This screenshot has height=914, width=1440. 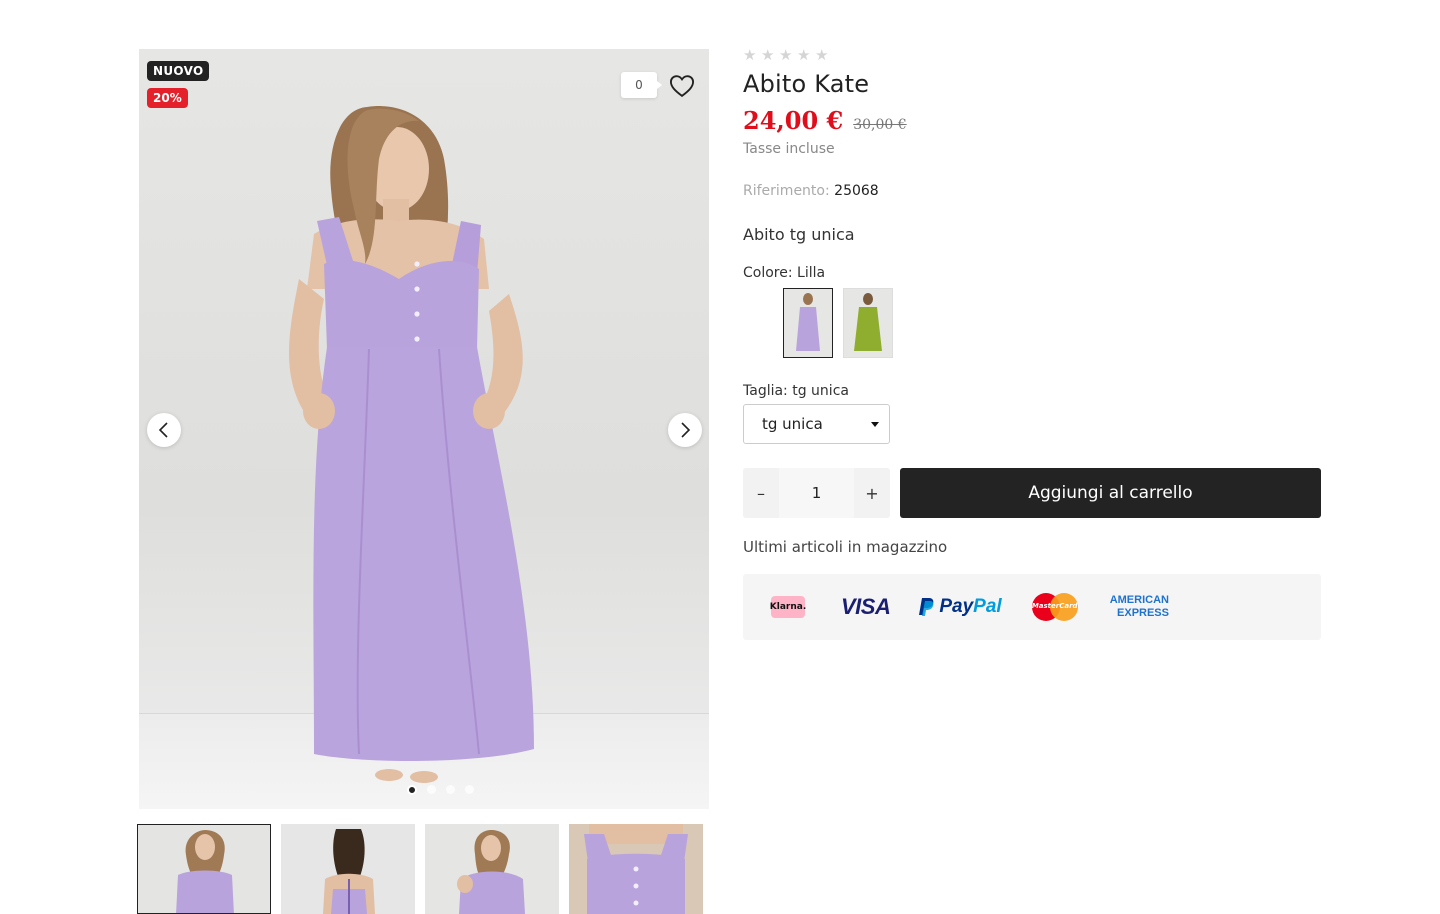 What do you see at coordinates (178, 71) in the screenshot?
I see `new-badge: NUOVO` at bounding box center [178, 71].